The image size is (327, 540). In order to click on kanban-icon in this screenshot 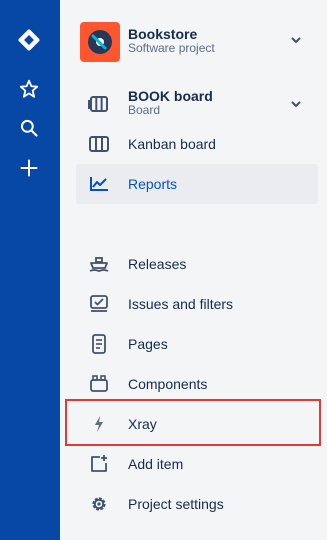, I will do `click(99, 144)`.